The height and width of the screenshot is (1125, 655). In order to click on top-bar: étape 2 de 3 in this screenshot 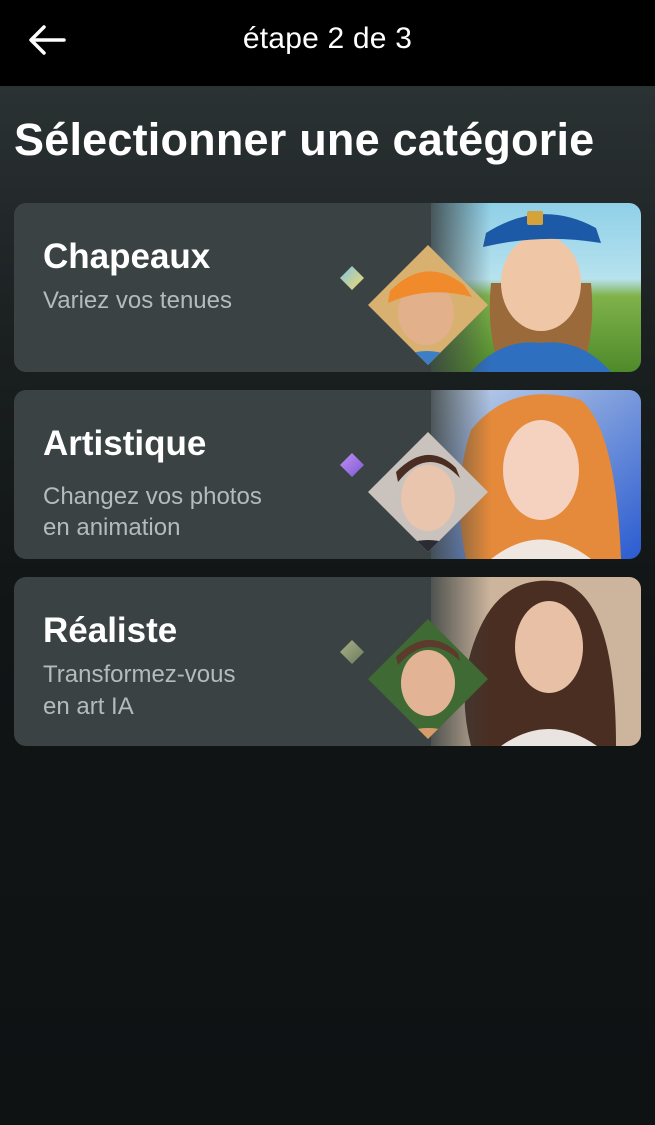, I will do `click(327, 43)`.